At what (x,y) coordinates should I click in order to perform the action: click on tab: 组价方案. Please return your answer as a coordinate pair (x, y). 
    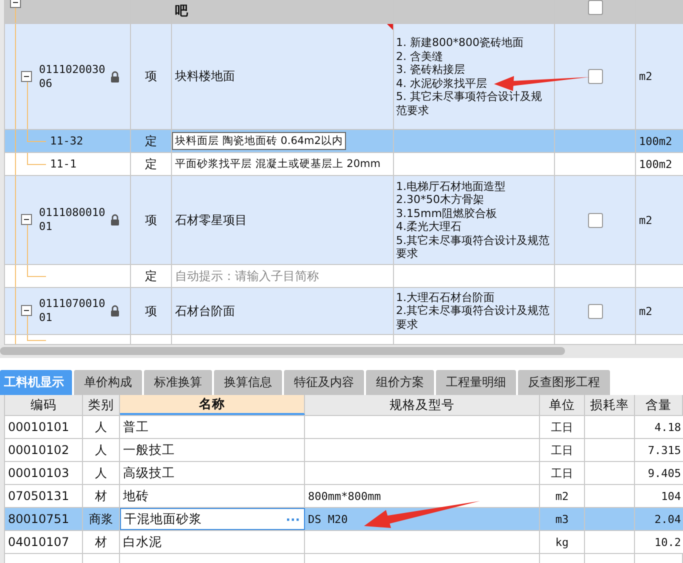
    Looking at the image, I should click on (400, 382).